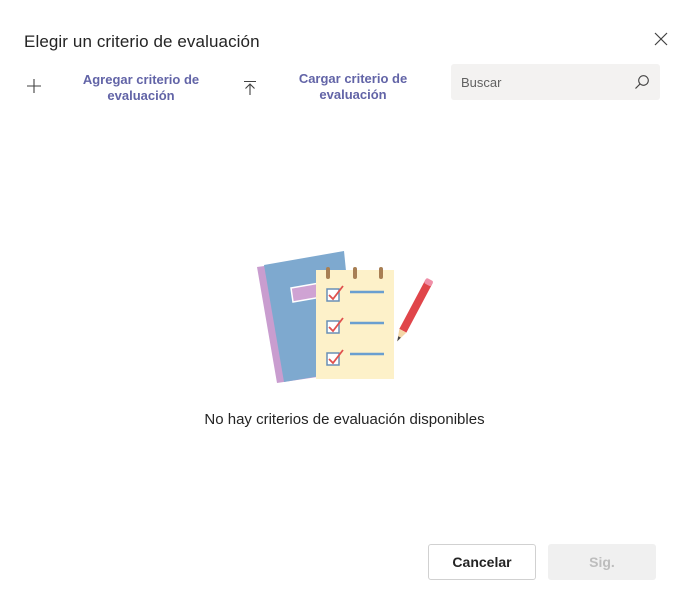 The height and width of the screenshot is (591, 689). I want to click on upload-icon, so click(250, 88).